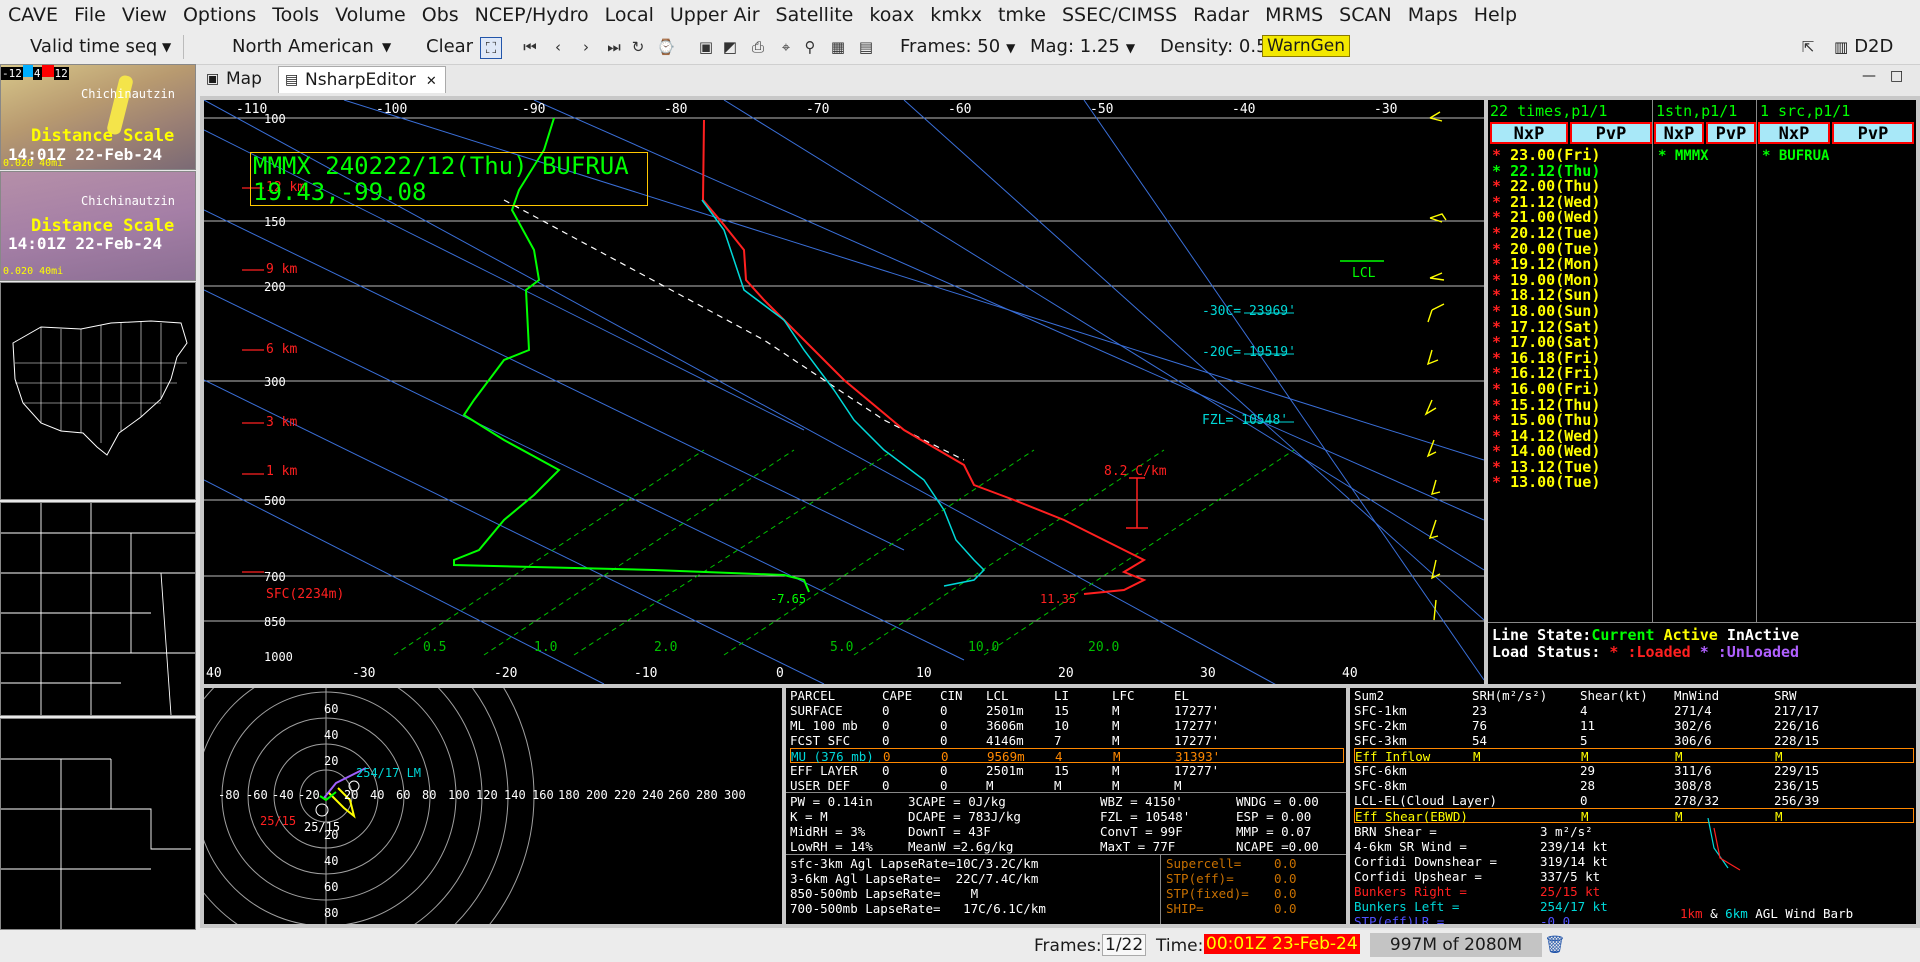  Describe the element at coordinates (98, 391) in the screenshot. I see `map-thumbnail-us` at that location.